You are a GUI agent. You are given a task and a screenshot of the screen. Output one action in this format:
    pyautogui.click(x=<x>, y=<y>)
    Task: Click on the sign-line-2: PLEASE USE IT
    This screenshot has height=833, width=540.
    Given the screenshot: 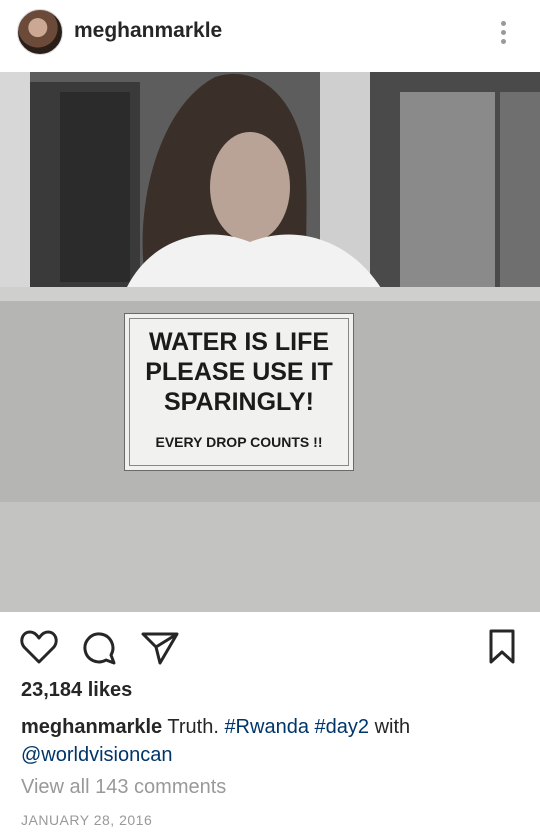 What is the action you would take?
    pyautogui.click(x=239, y=372)
    